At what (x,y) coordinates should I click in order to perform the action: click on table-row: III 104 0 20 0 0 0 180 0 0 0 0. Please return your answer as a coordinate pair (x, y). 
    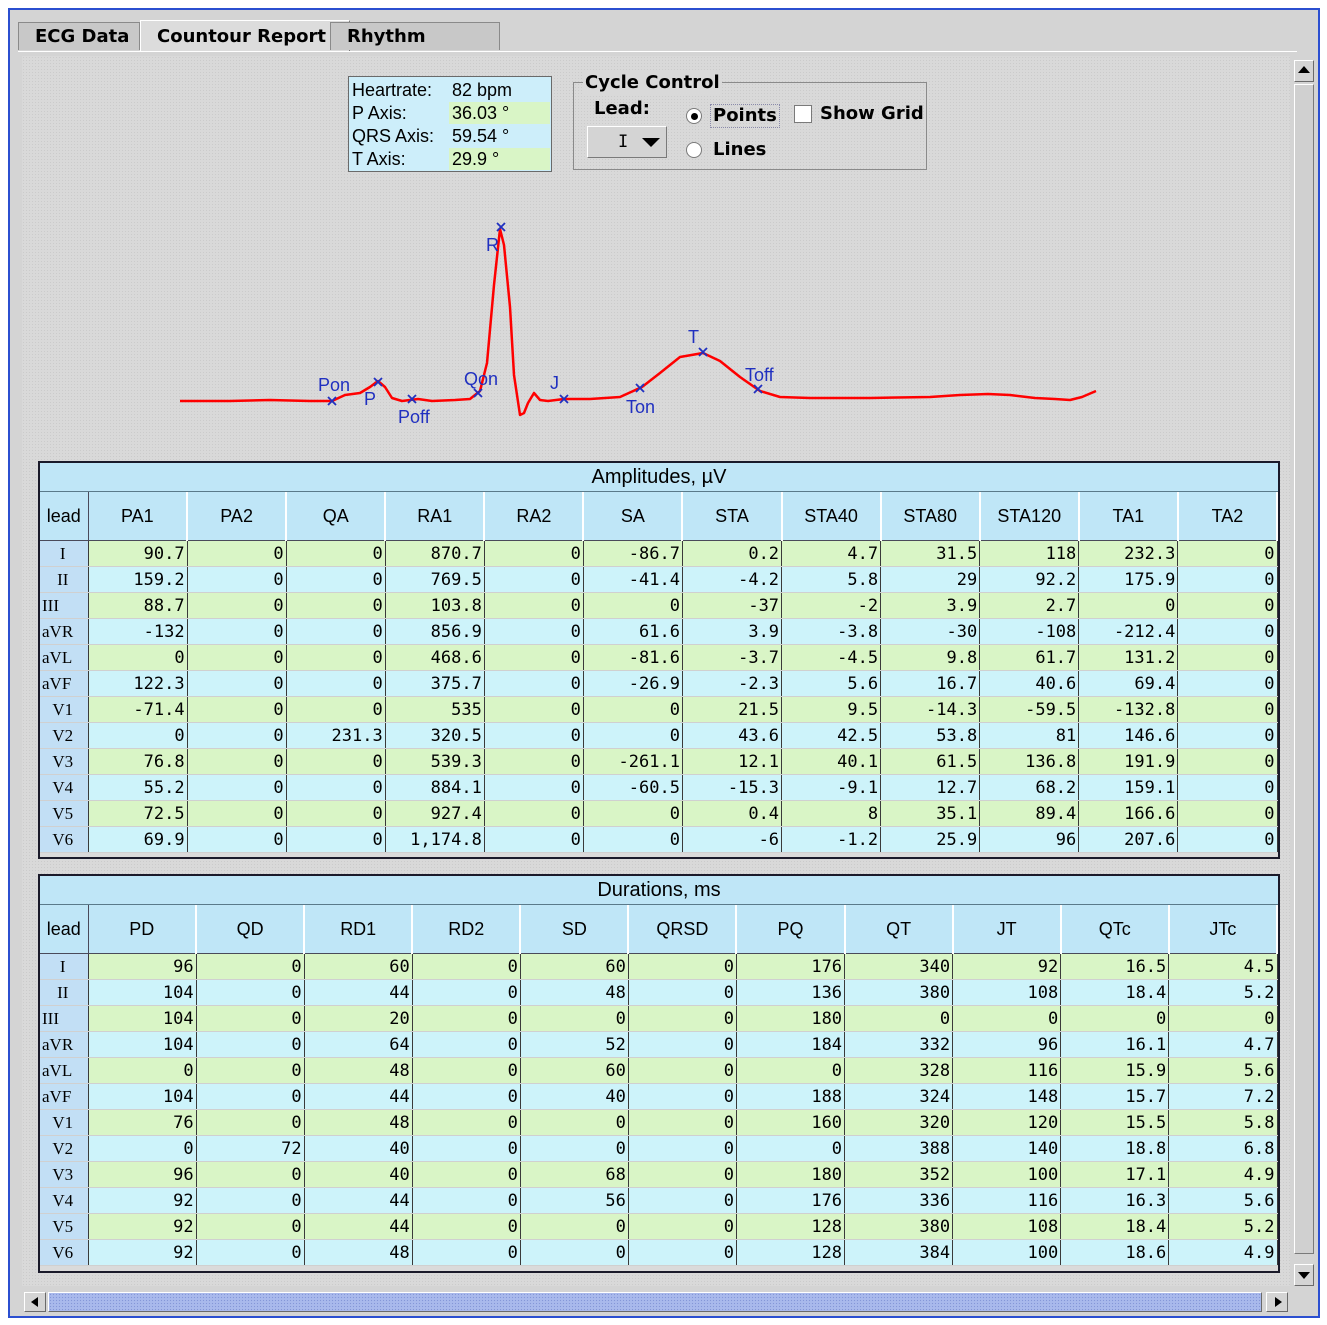
    Looking at the image, I should click on (659, 1018).